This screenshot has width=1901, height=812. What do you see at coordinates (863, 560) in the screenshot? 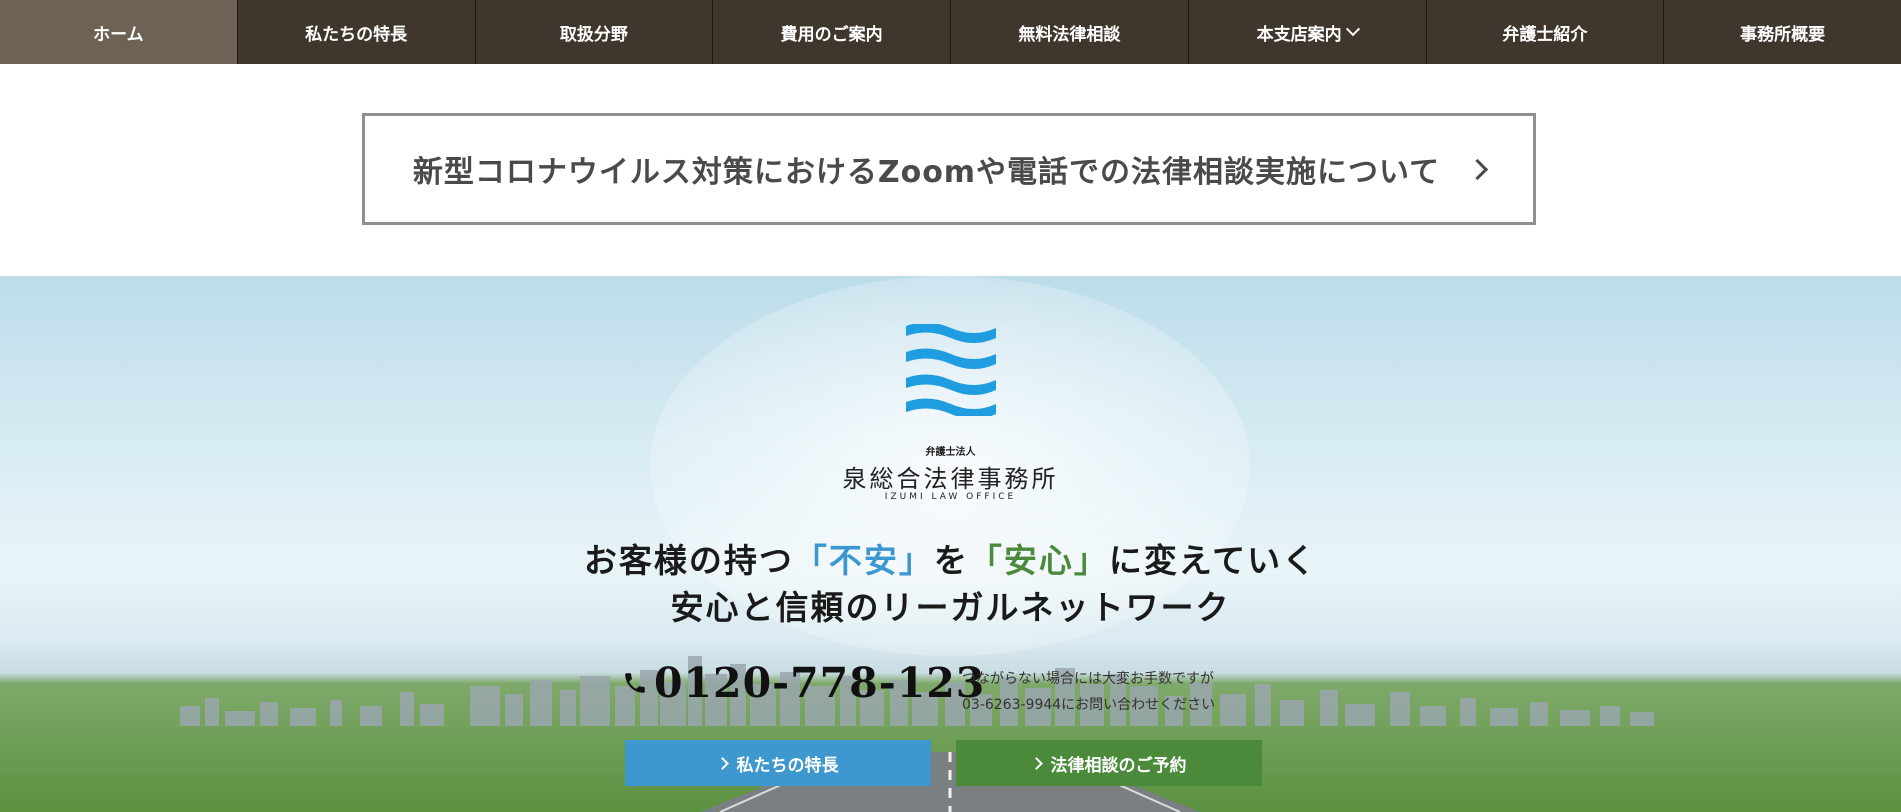
I see `tagline-anxiety: 「不安」` at bounding box center [863, 560].